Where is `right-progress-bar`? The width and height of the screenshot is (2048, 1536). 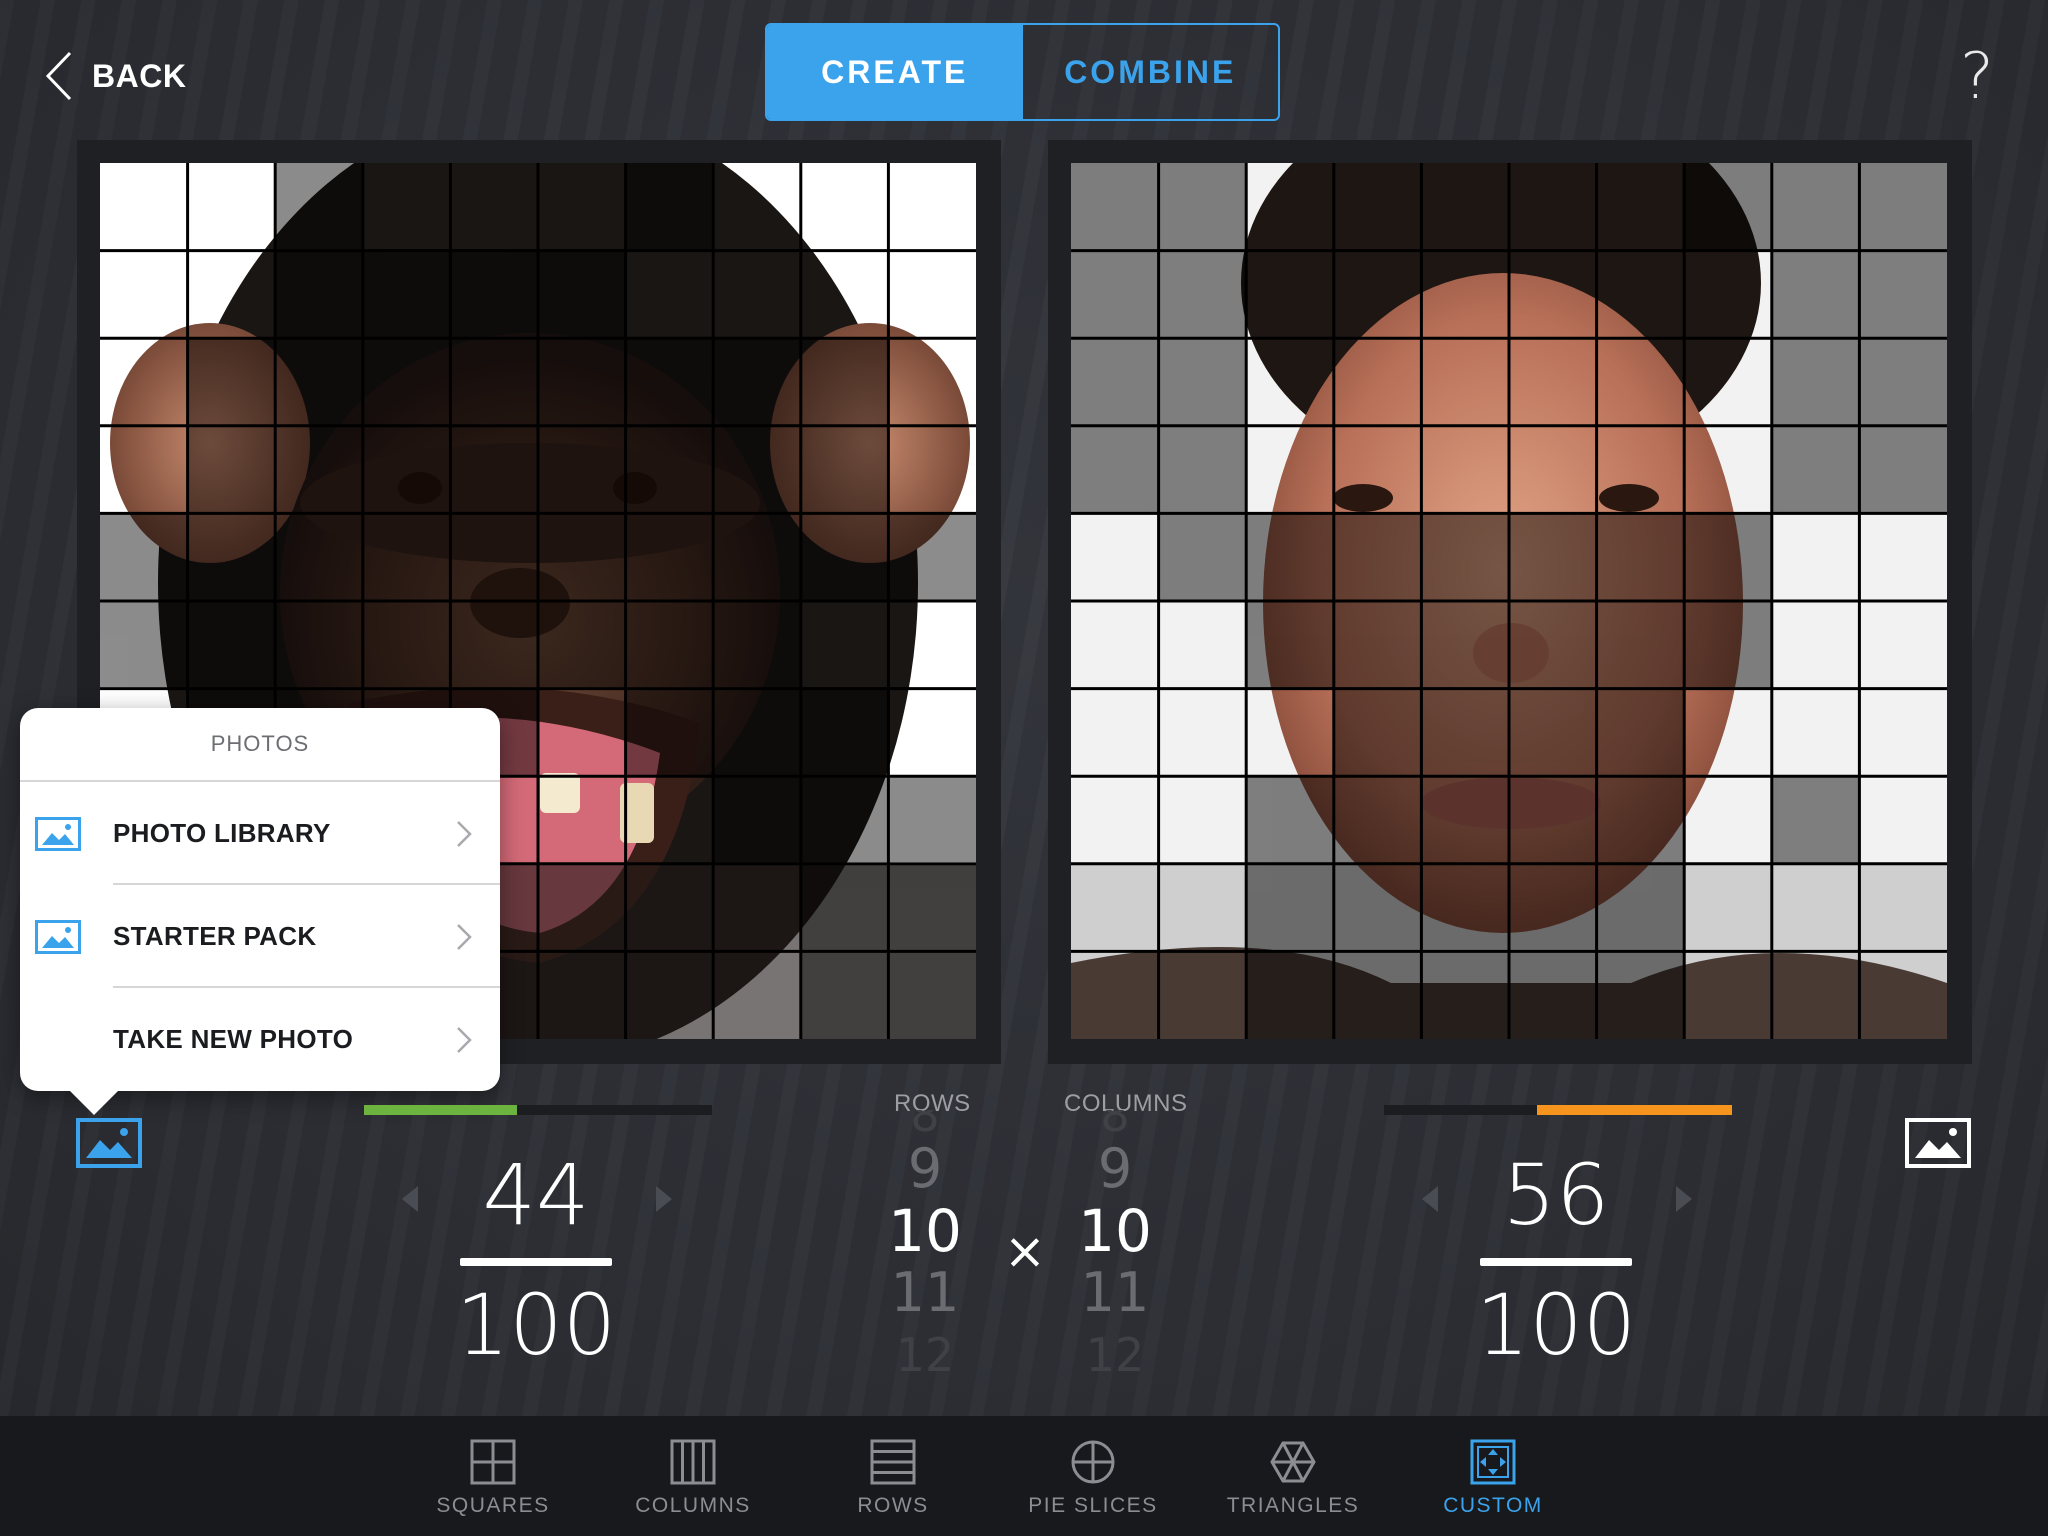
right-progress-bar is located at coordinates (1558, 1110).